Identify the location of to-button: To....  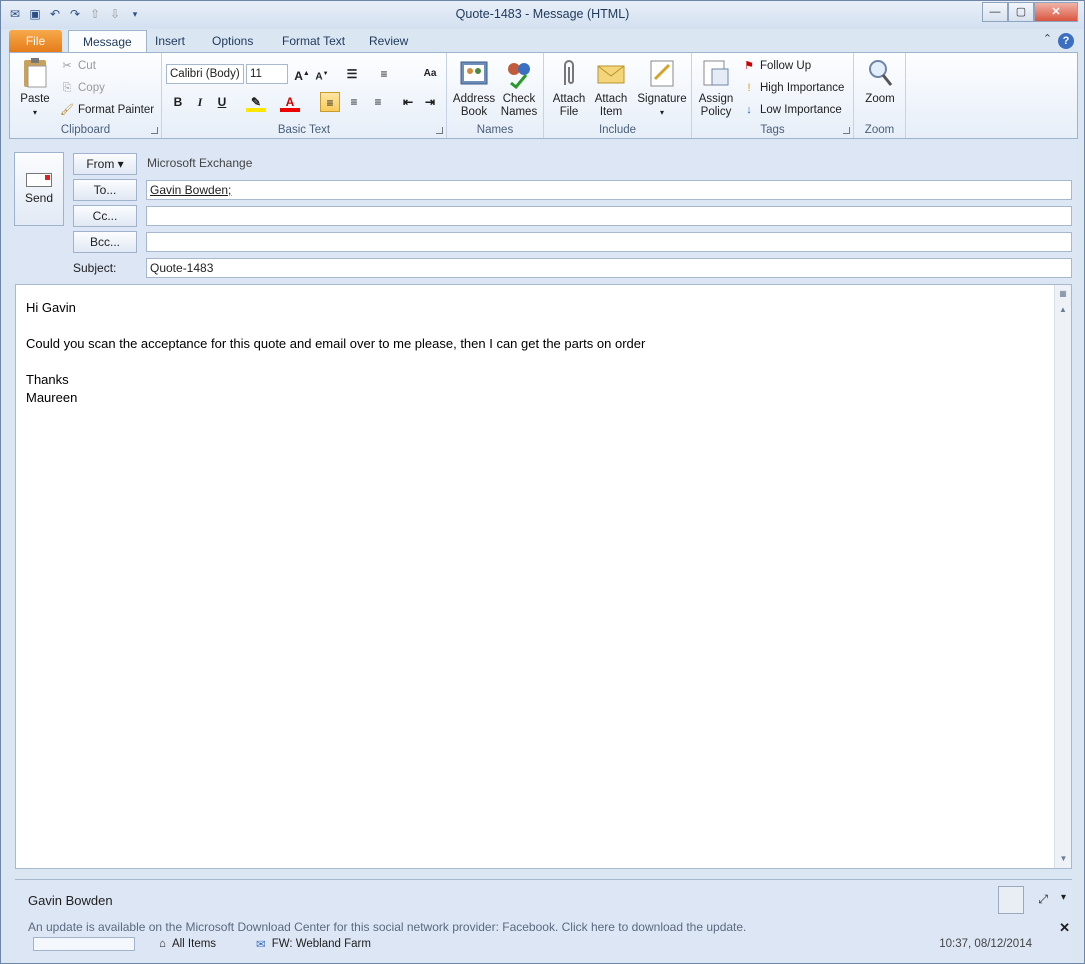
(105, 190).